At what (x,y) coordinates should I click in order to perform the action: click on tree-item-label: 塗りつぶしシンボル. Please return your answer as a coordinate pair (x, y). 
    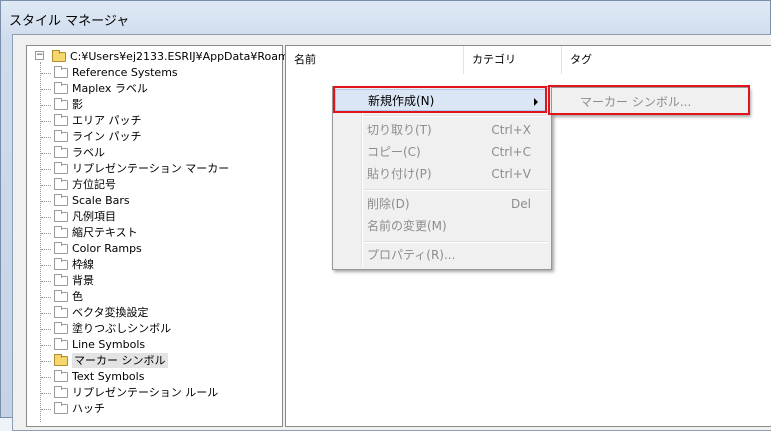
    Looking at the image, I should click on (122, 328).